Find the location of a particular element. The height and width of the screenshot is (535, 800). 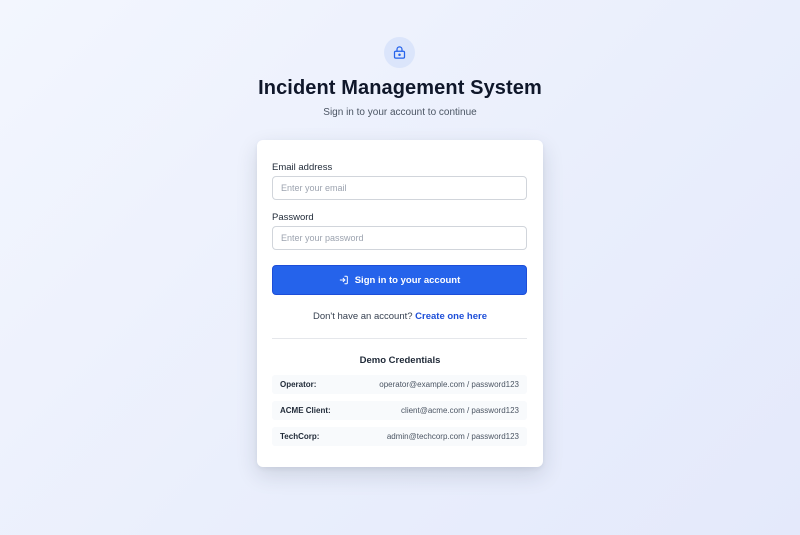

signup-prompt: Don't have an account? Create one here is located at coordinates (400, 316).